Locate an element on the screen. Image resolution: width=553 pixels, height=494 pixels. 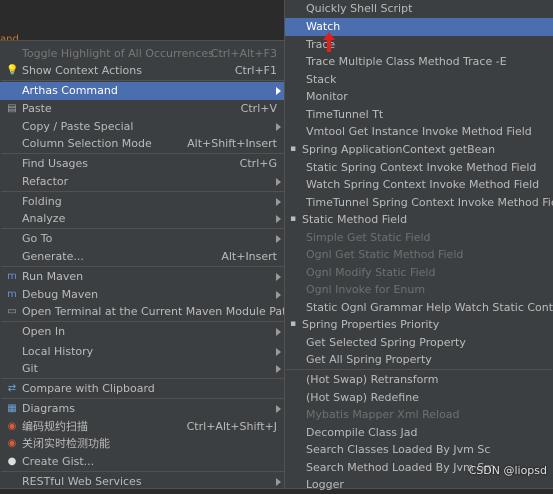
submenu-item-simple-get-static-field: Simple Get Static Field is located at coordinates (419, 238).